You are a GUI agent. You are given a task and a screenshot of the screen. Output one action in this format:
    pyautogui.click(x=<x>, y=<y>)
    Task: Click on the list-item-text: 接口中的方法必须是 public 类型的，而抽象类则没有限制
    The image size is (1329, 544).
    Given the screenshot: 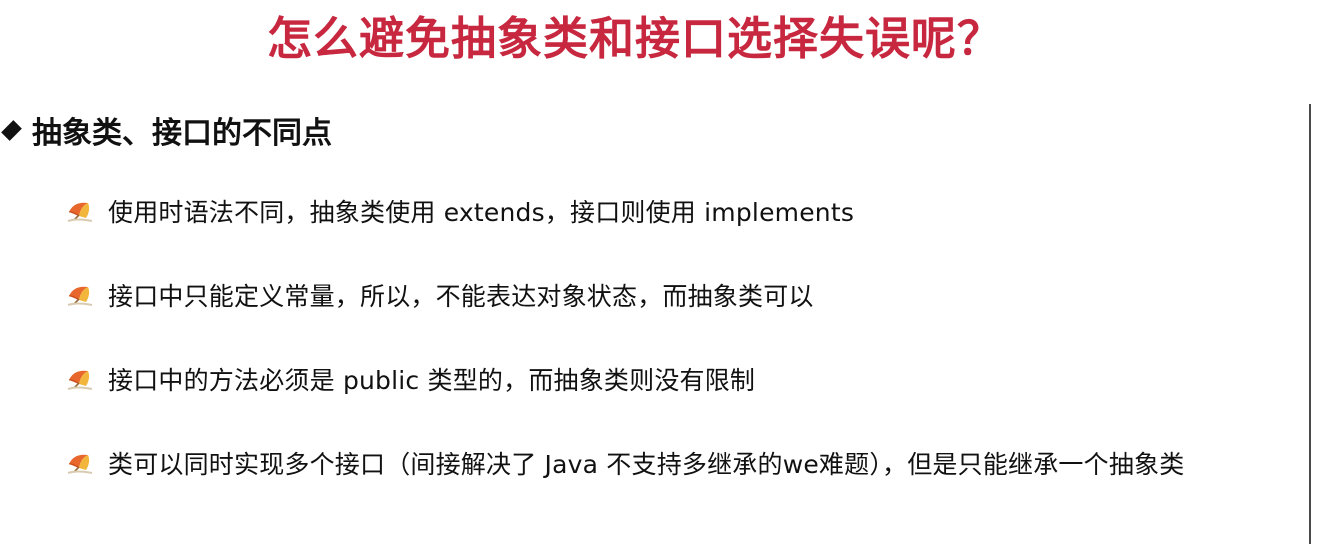 What is the action you would take?
    pyautogui.click(x=432, y=380)
    